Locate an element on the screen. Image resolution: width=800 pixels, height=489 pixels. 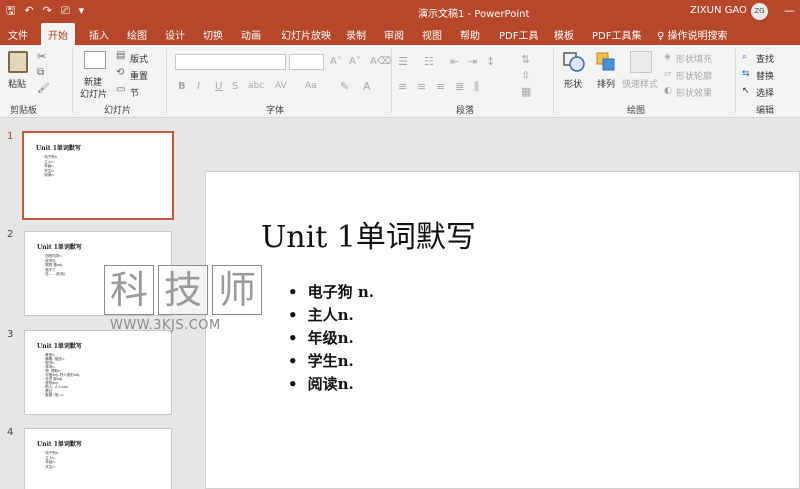
section-button: 节 is located at coordinates (134, 92).